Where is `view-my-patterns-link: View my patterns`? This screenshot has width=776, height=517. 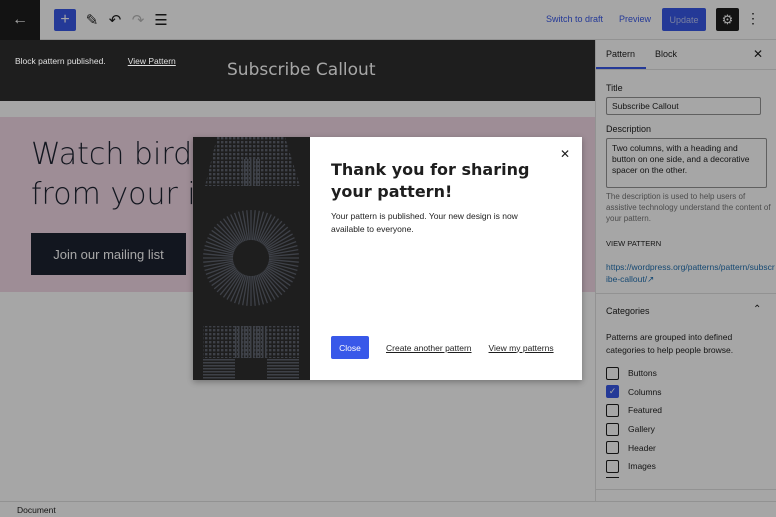
view-my-patterns-link: View my patterns is located at coordinates (521, 348).